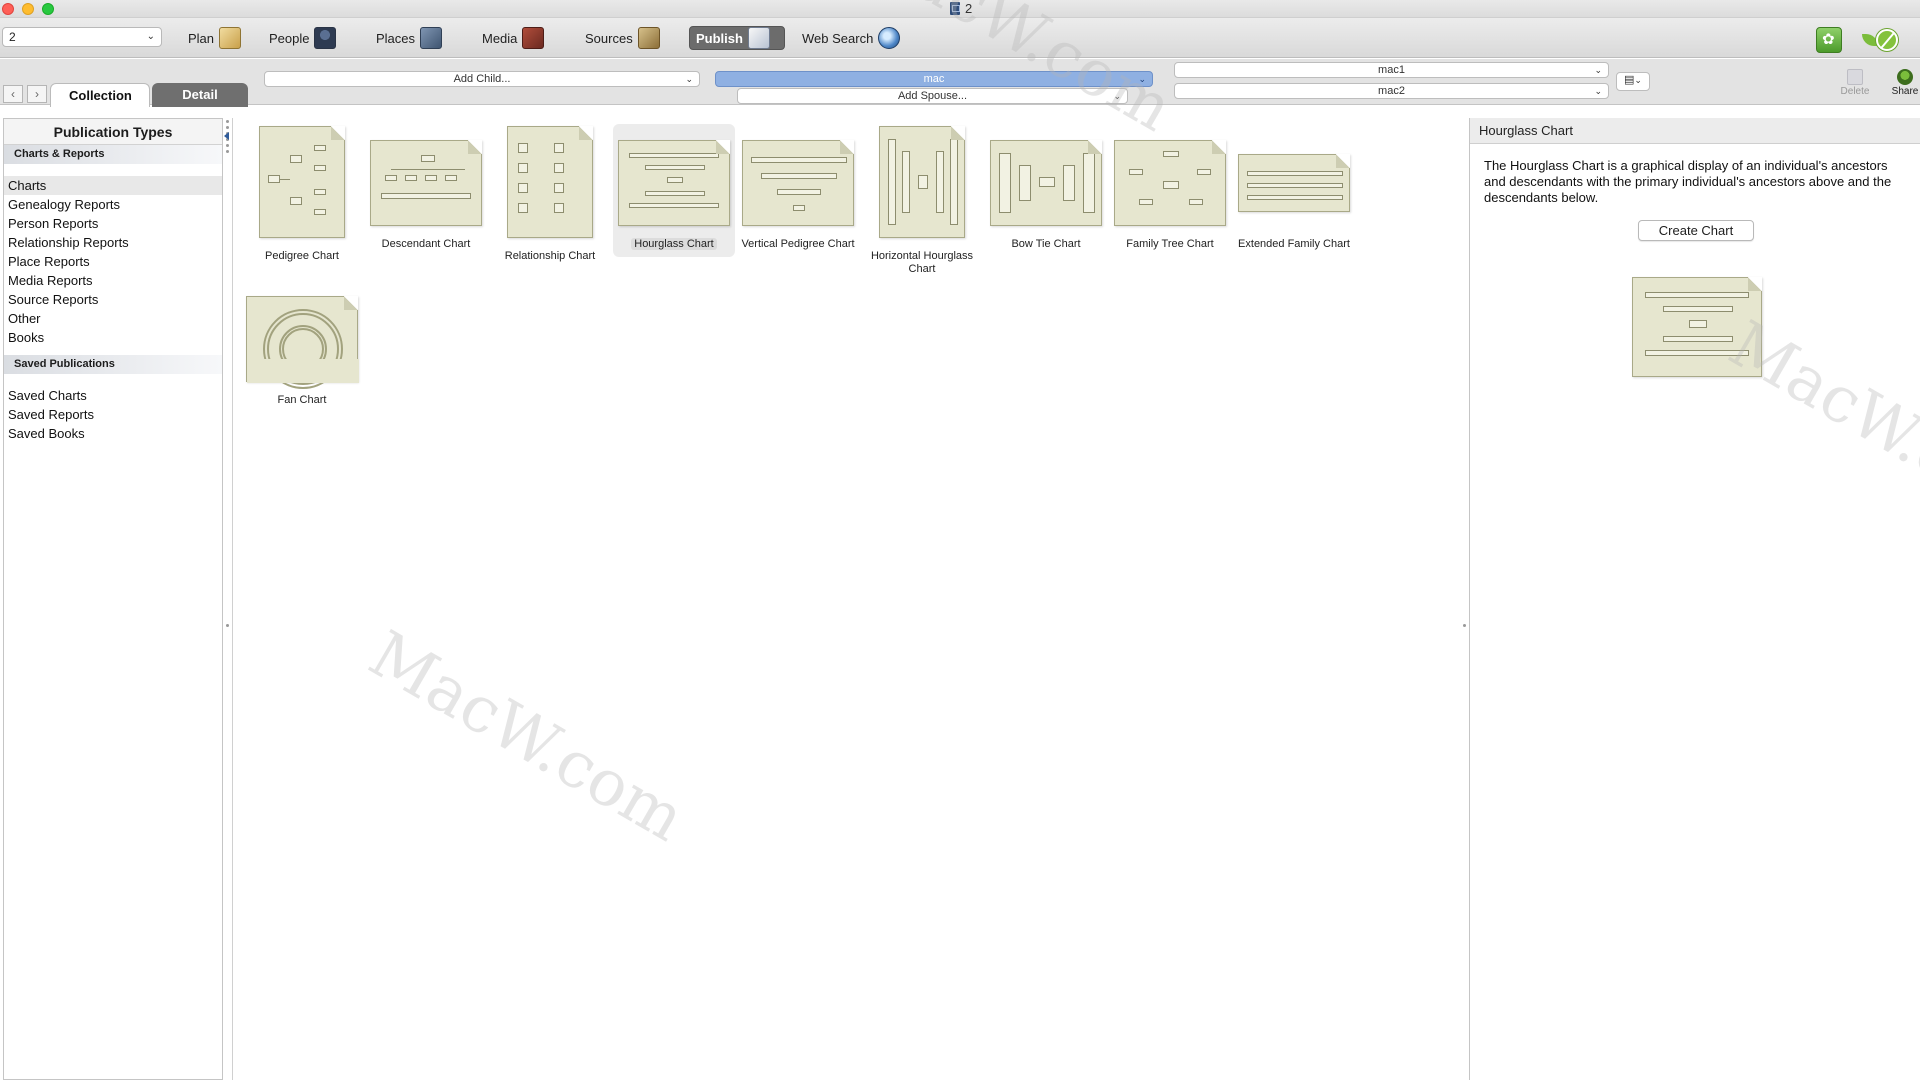  What do you see at coordinates (550, 194) in the screenshot?
I see `chart-card-relationship: Relationship Chart` at bounding box center [550, 194].